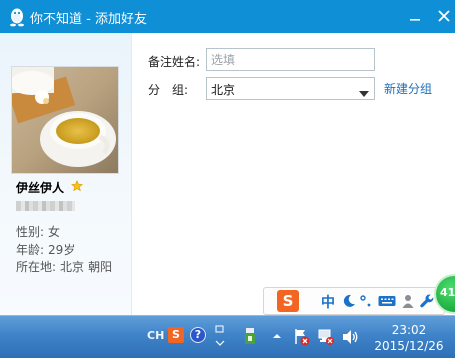 This screenshot has width=455, height=358. Describe the element at coordinates (227, 16) in the screenshot. I see `title-bar: 你不知道 - 添加好友` at that location.